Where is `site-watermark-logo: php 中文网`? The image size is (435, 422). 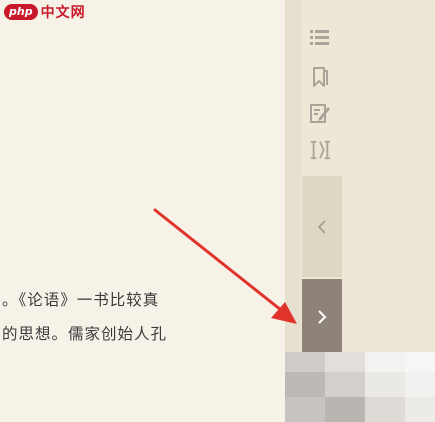
site-watermark-logo: php 中文网 is located at coordinates (45, 12).